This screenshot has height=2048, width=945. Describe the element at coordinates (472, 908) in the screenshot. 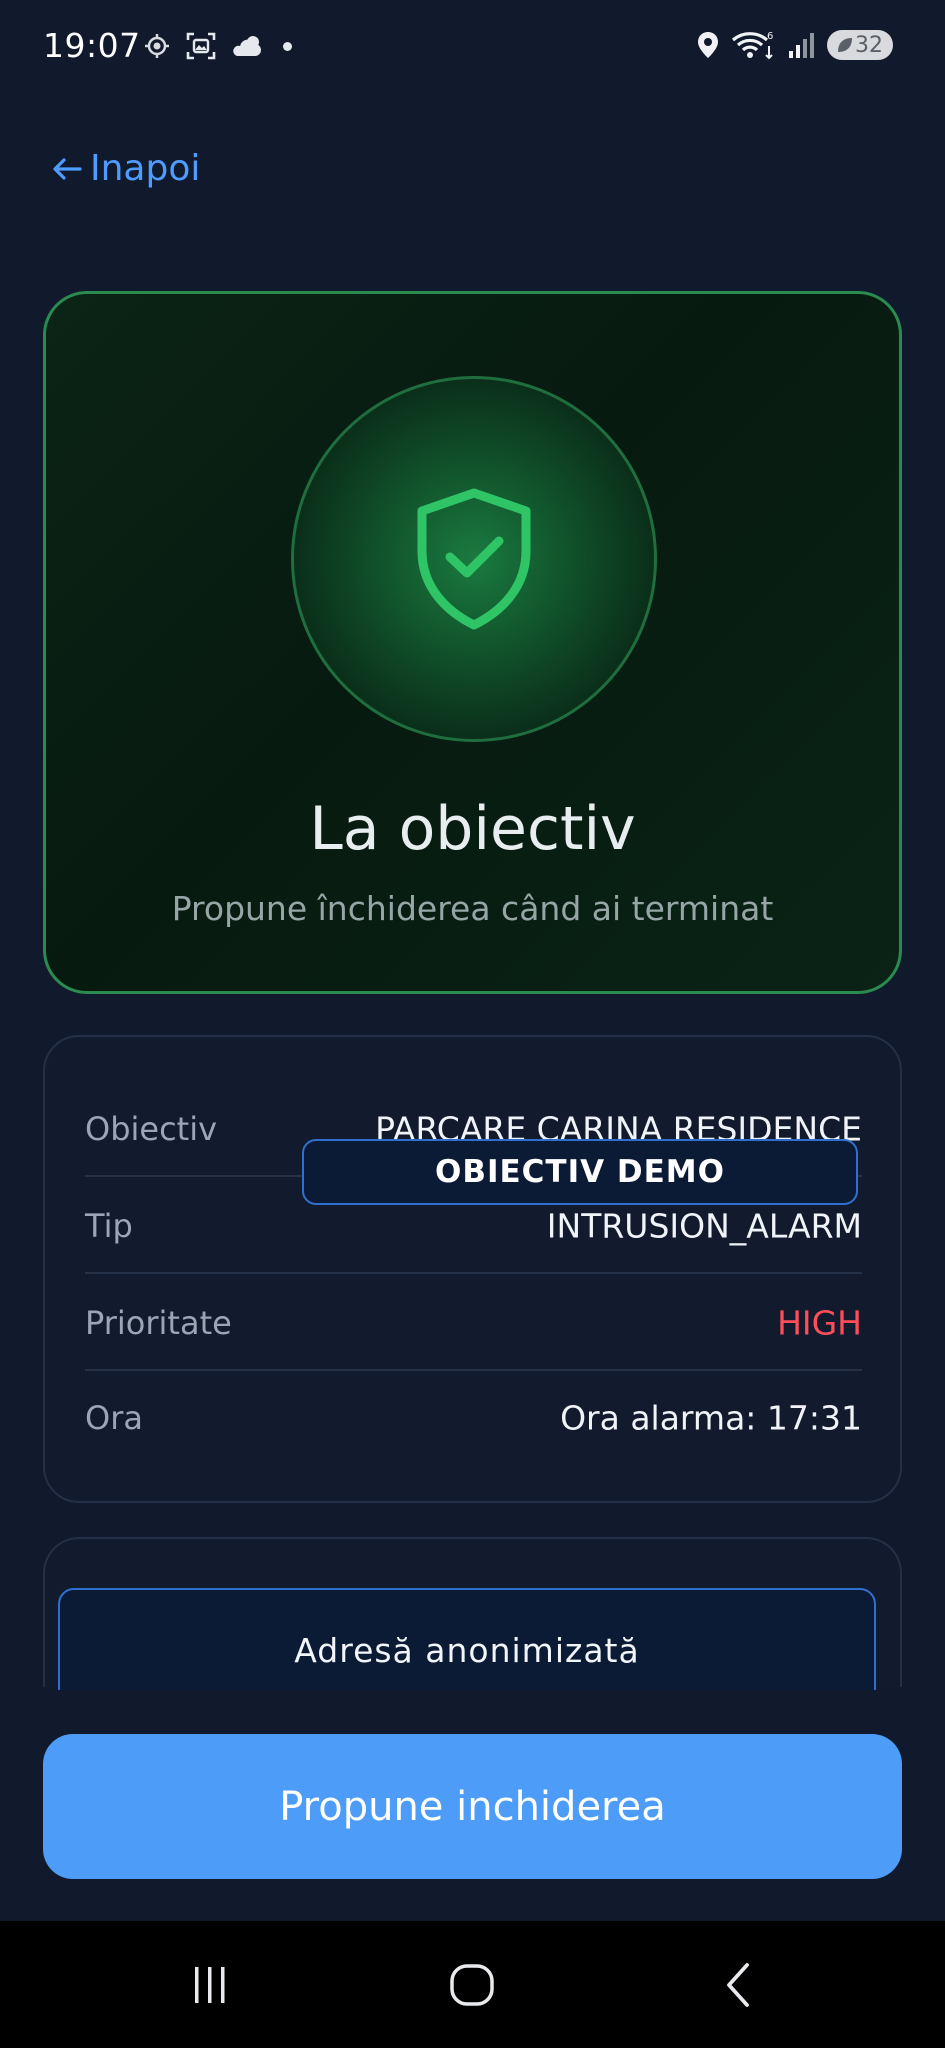

I see `status-subtitle: Propune închiderea când ai terminat` at that location.